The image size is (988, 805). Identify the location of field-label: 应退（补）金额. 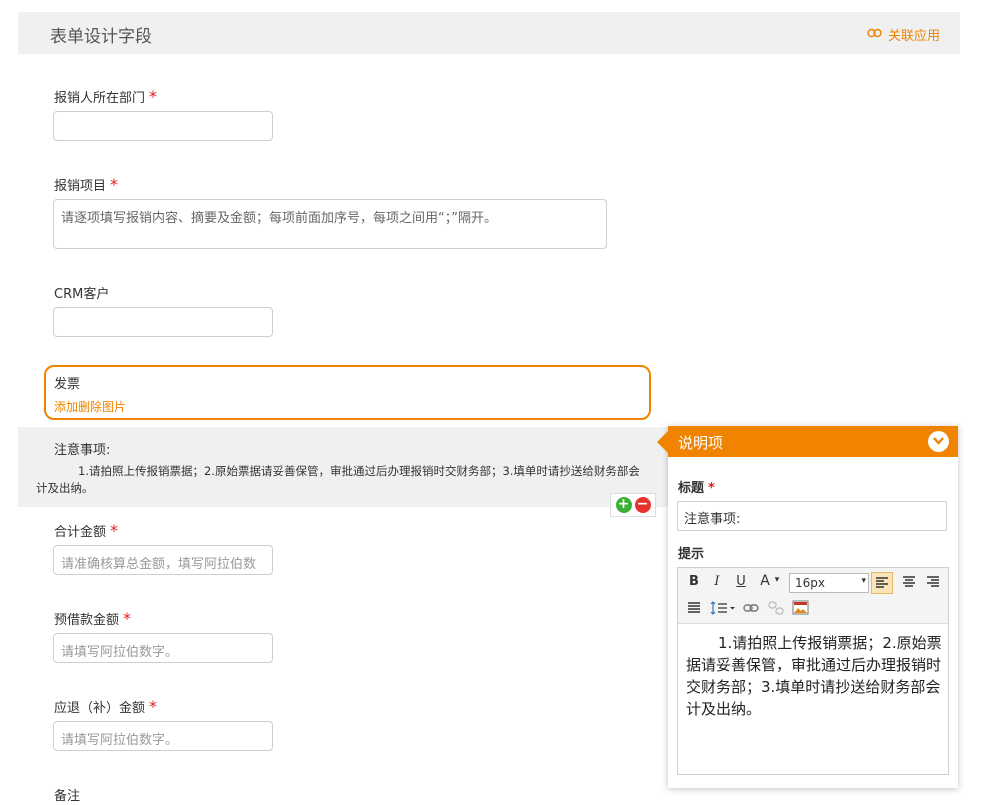
(100, 708).